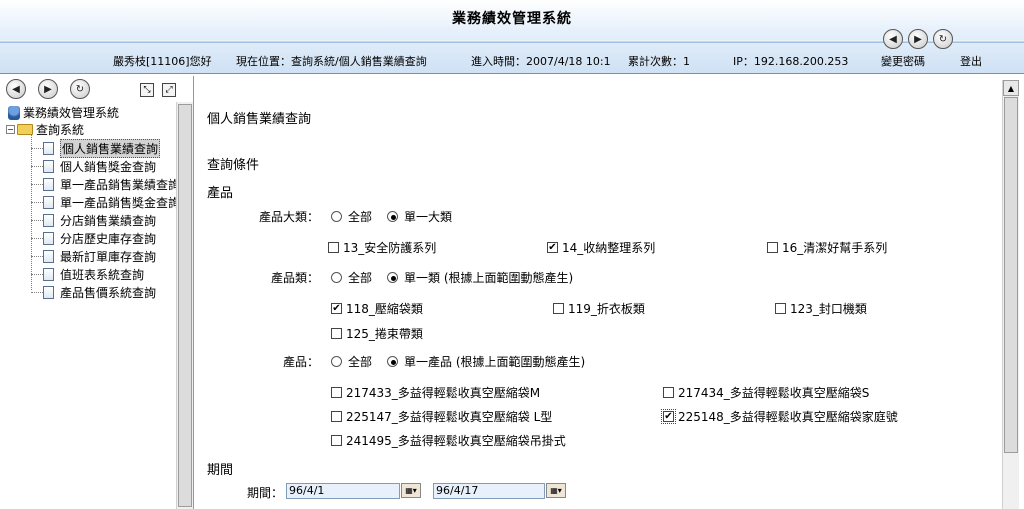  Describe the element at coordinates (147, 90) in the screenshot. I see `collapse-icon: ⤡` at that location.